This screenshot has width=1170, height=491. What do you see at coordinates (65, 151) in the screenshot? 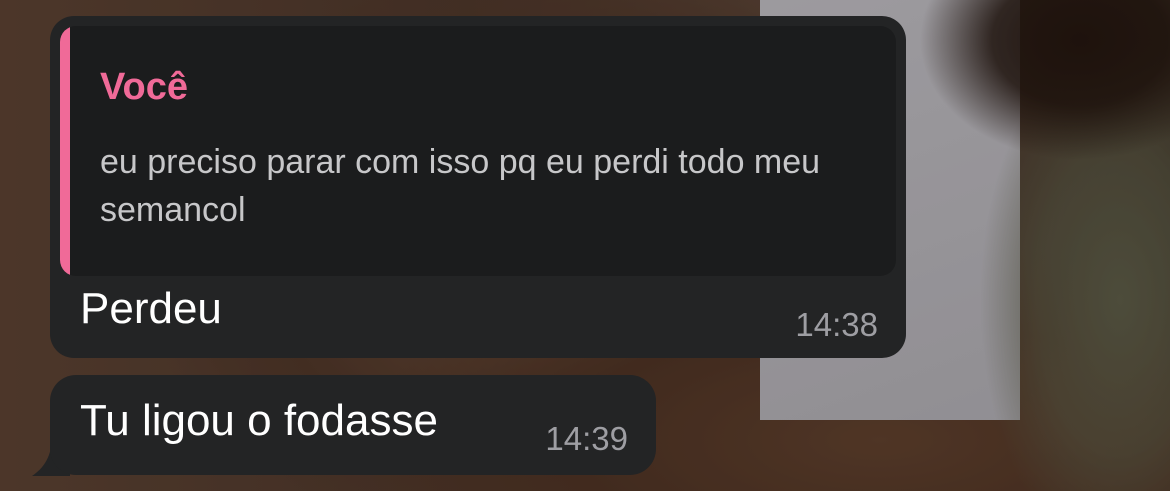
I see `reply-quote-accent-bar` at bounding box center [65, 151].